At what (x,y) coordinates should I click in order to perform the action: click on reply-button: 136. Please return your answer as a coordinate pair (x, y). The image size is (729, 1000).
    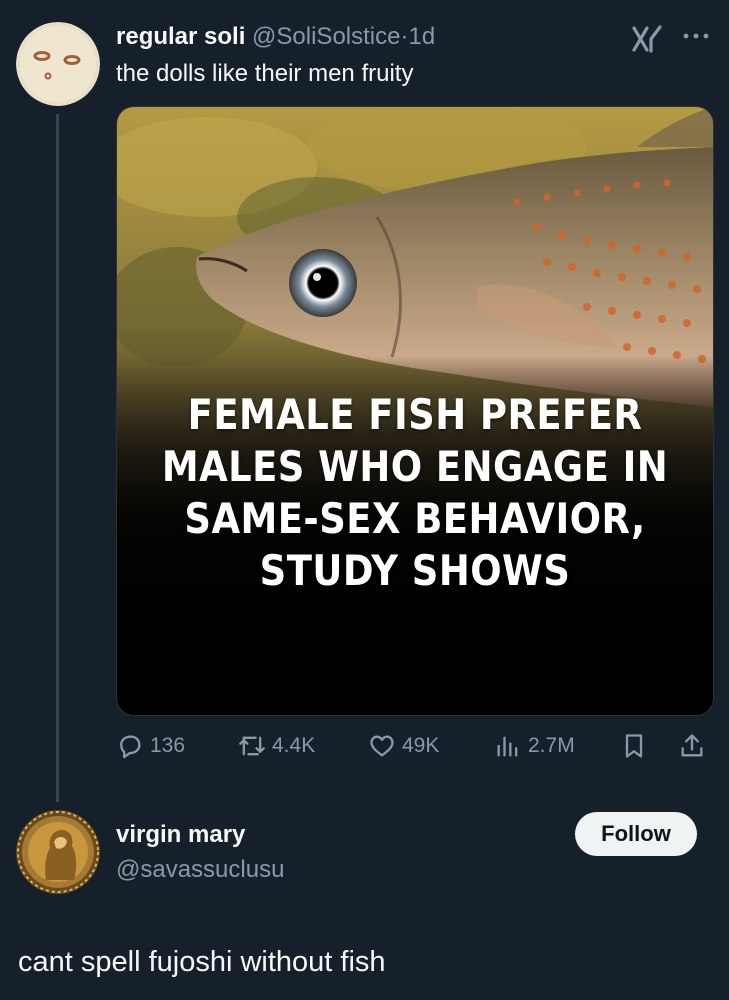
    Looking at the image, I should click on (150, 746).